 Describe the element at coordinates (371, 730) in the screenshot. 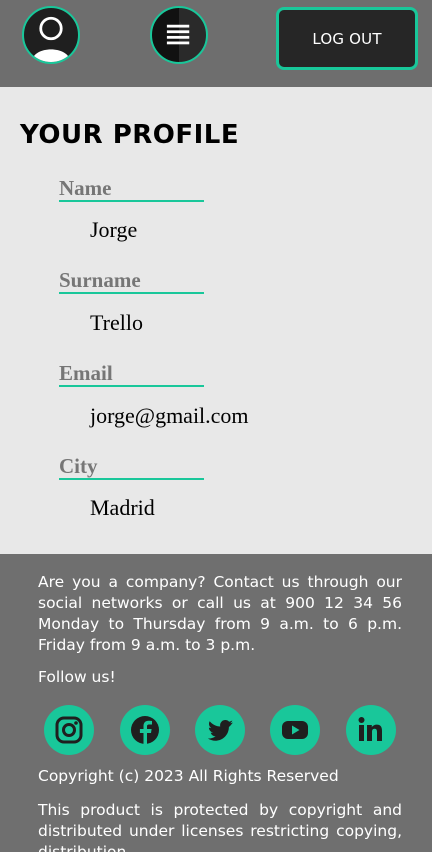

I see `linkedin-icon` at that location.